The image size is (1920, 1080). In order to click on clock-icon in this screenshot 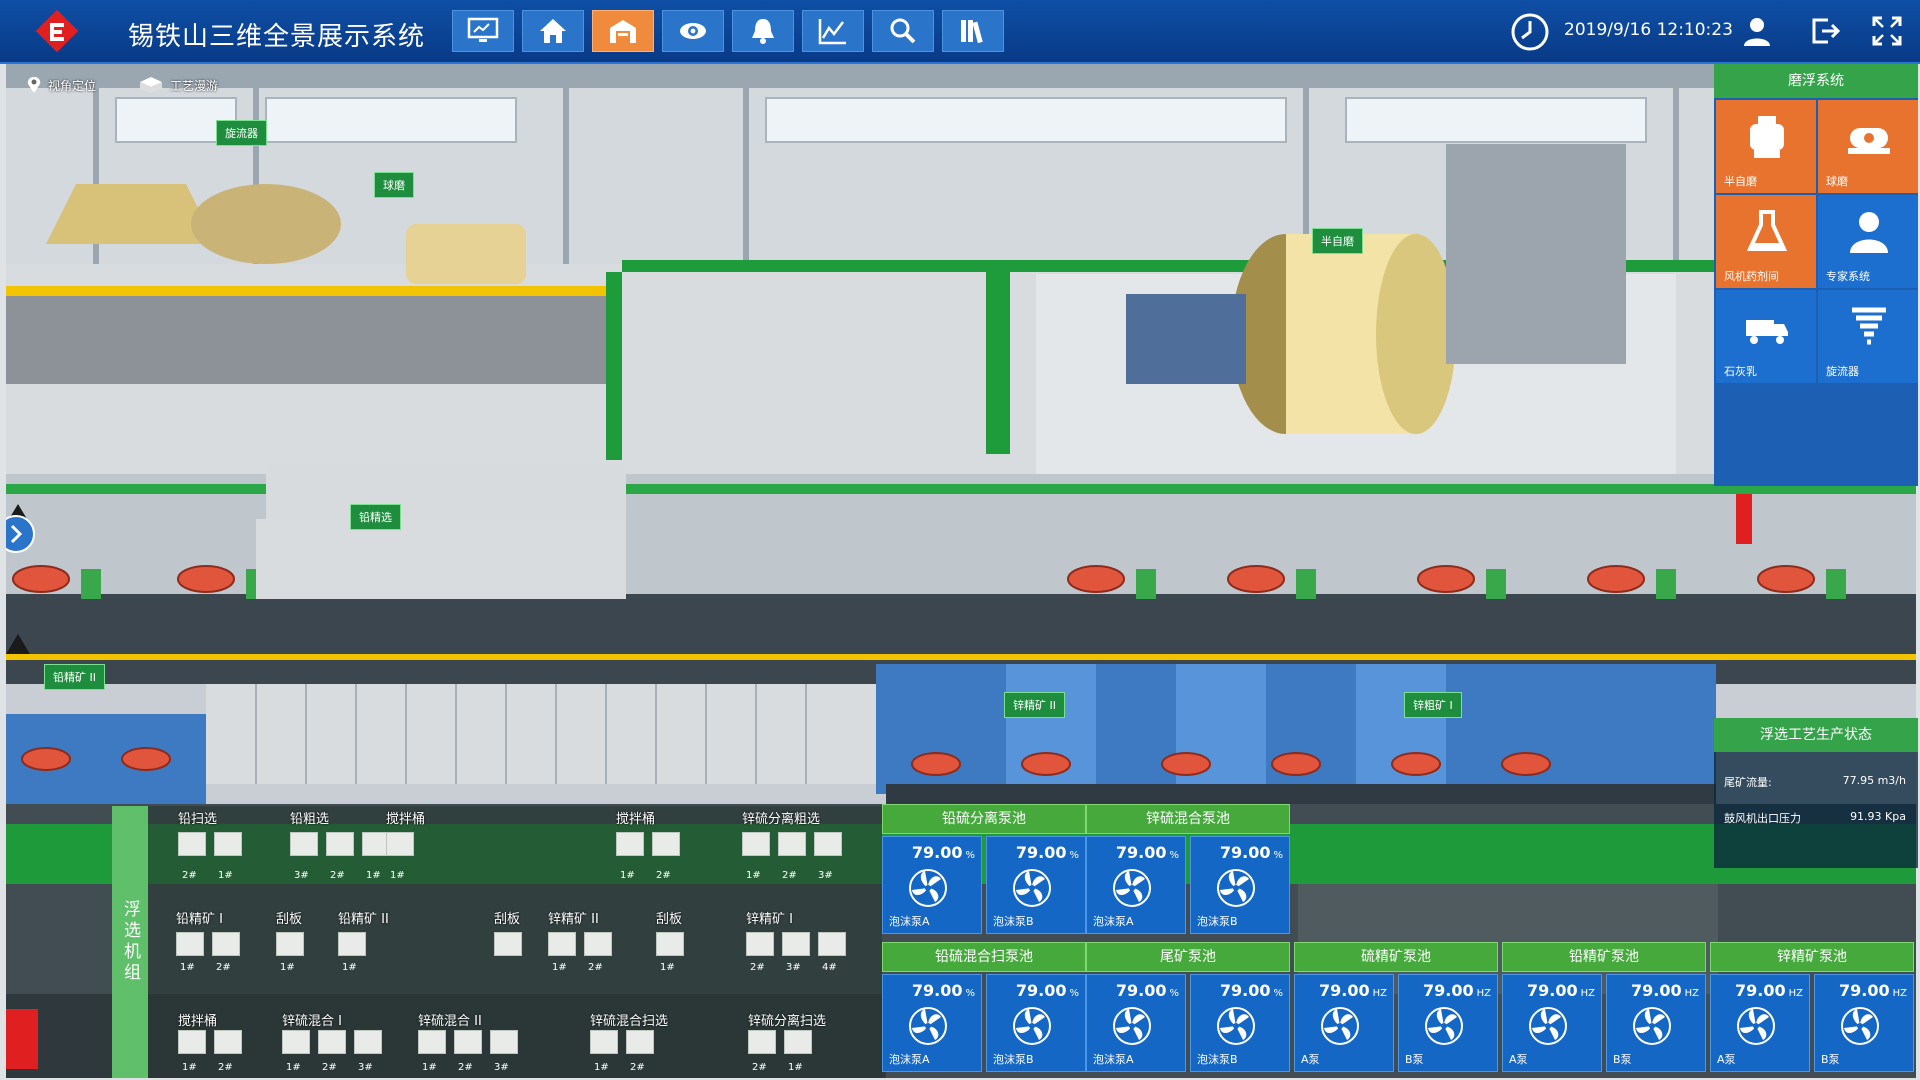, I will do `click(1530, 32)`.